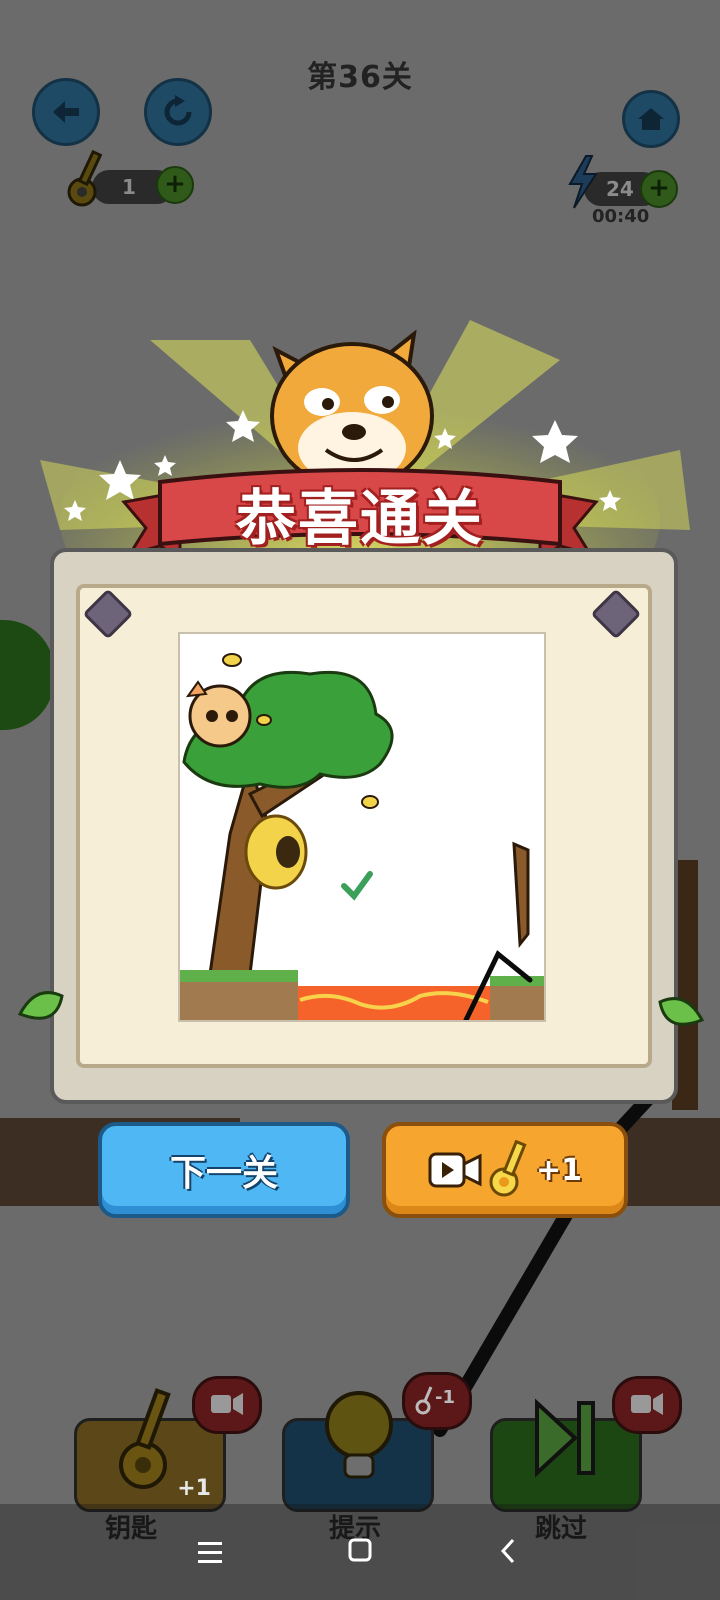 This screenshot has height=1600, width=720. I want to click on back-chevron-icon, so click(508, 1551).